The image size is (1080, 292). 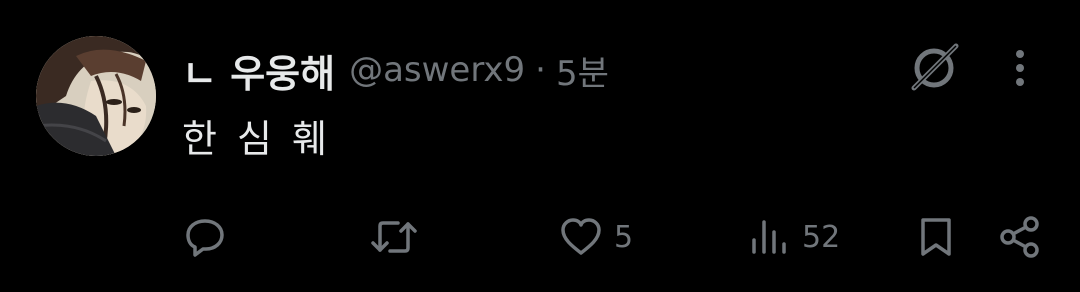 I want to click on heart-icon, so click(x=581, y=237).